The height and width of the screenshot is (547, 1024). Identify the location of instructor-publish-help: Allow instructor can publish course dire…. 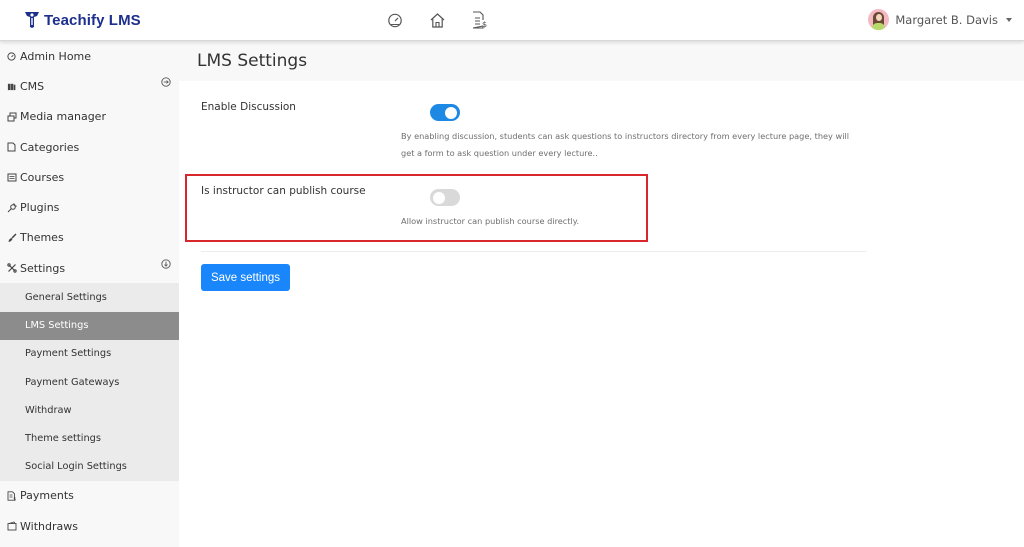
(490, 221).